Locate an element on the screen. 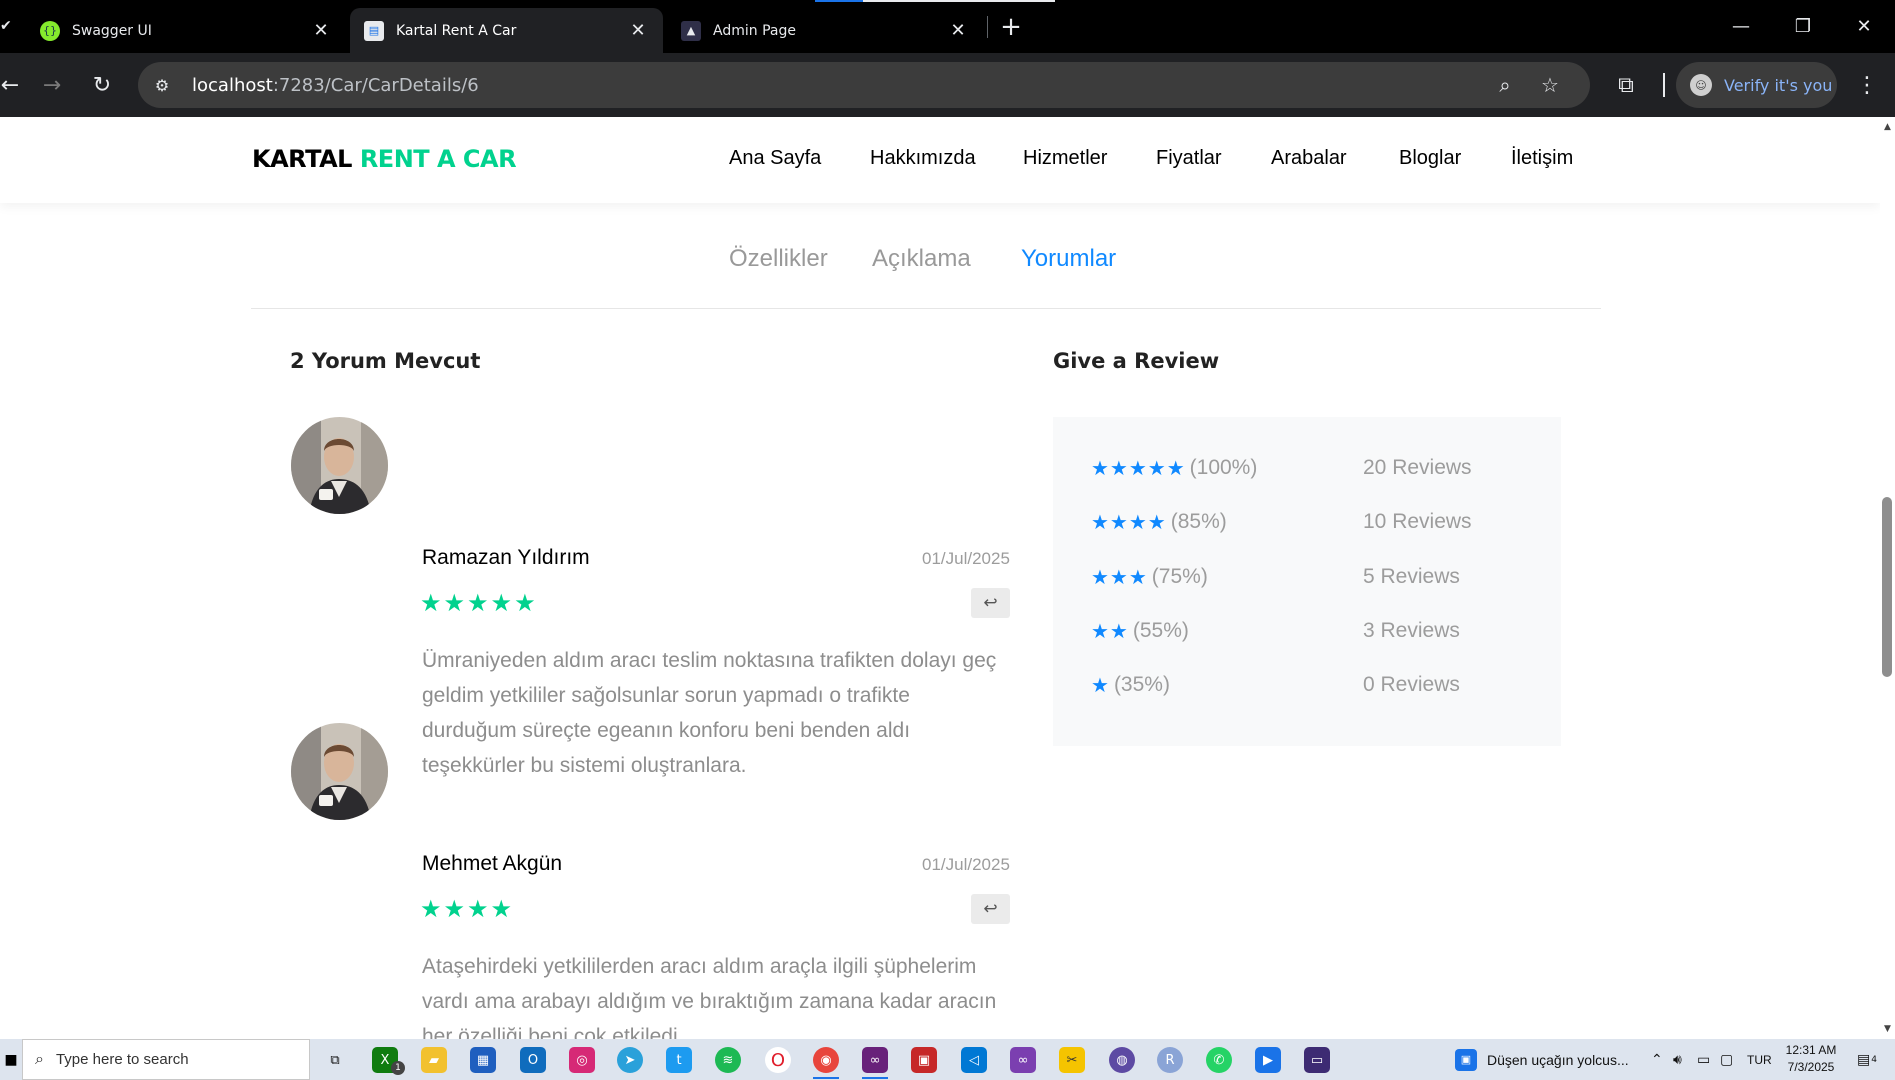 The height and width of the screenshot is (1080, 1895). opera-icon: O is located at coordinates (778, 1060).